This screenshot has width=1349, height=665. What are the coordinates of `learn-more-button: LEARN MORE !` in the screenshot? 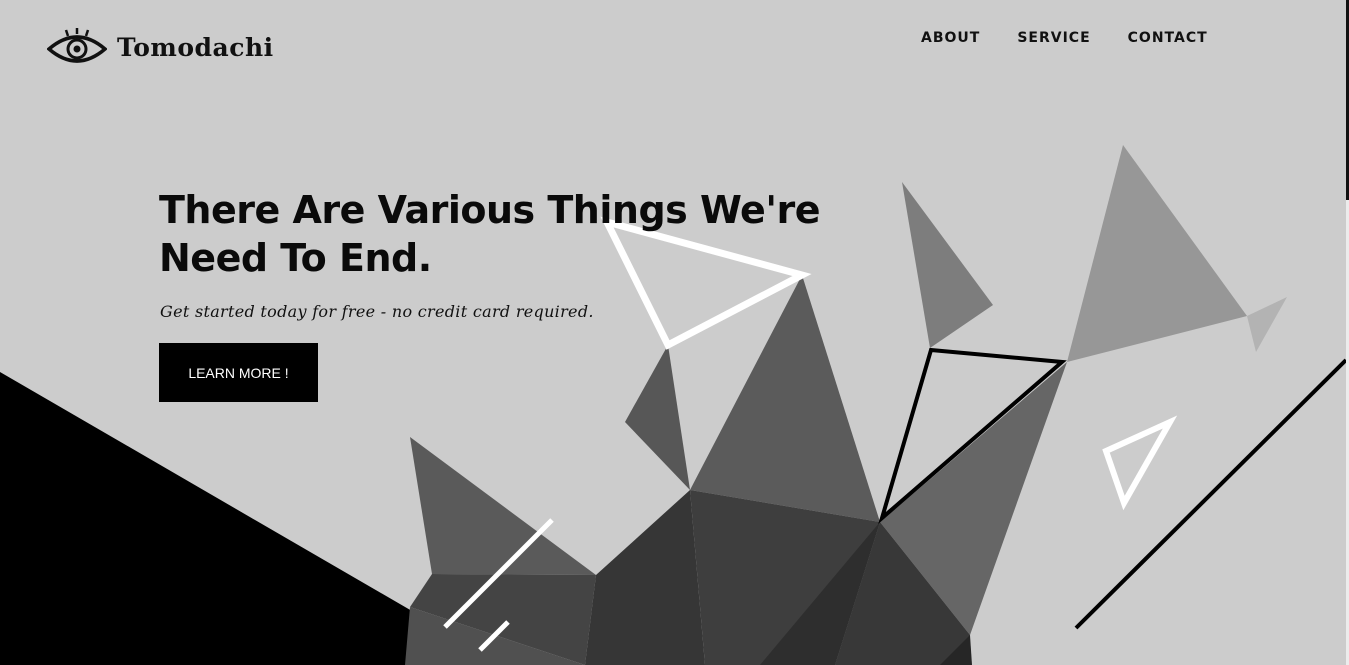 It's located at (238, 372).